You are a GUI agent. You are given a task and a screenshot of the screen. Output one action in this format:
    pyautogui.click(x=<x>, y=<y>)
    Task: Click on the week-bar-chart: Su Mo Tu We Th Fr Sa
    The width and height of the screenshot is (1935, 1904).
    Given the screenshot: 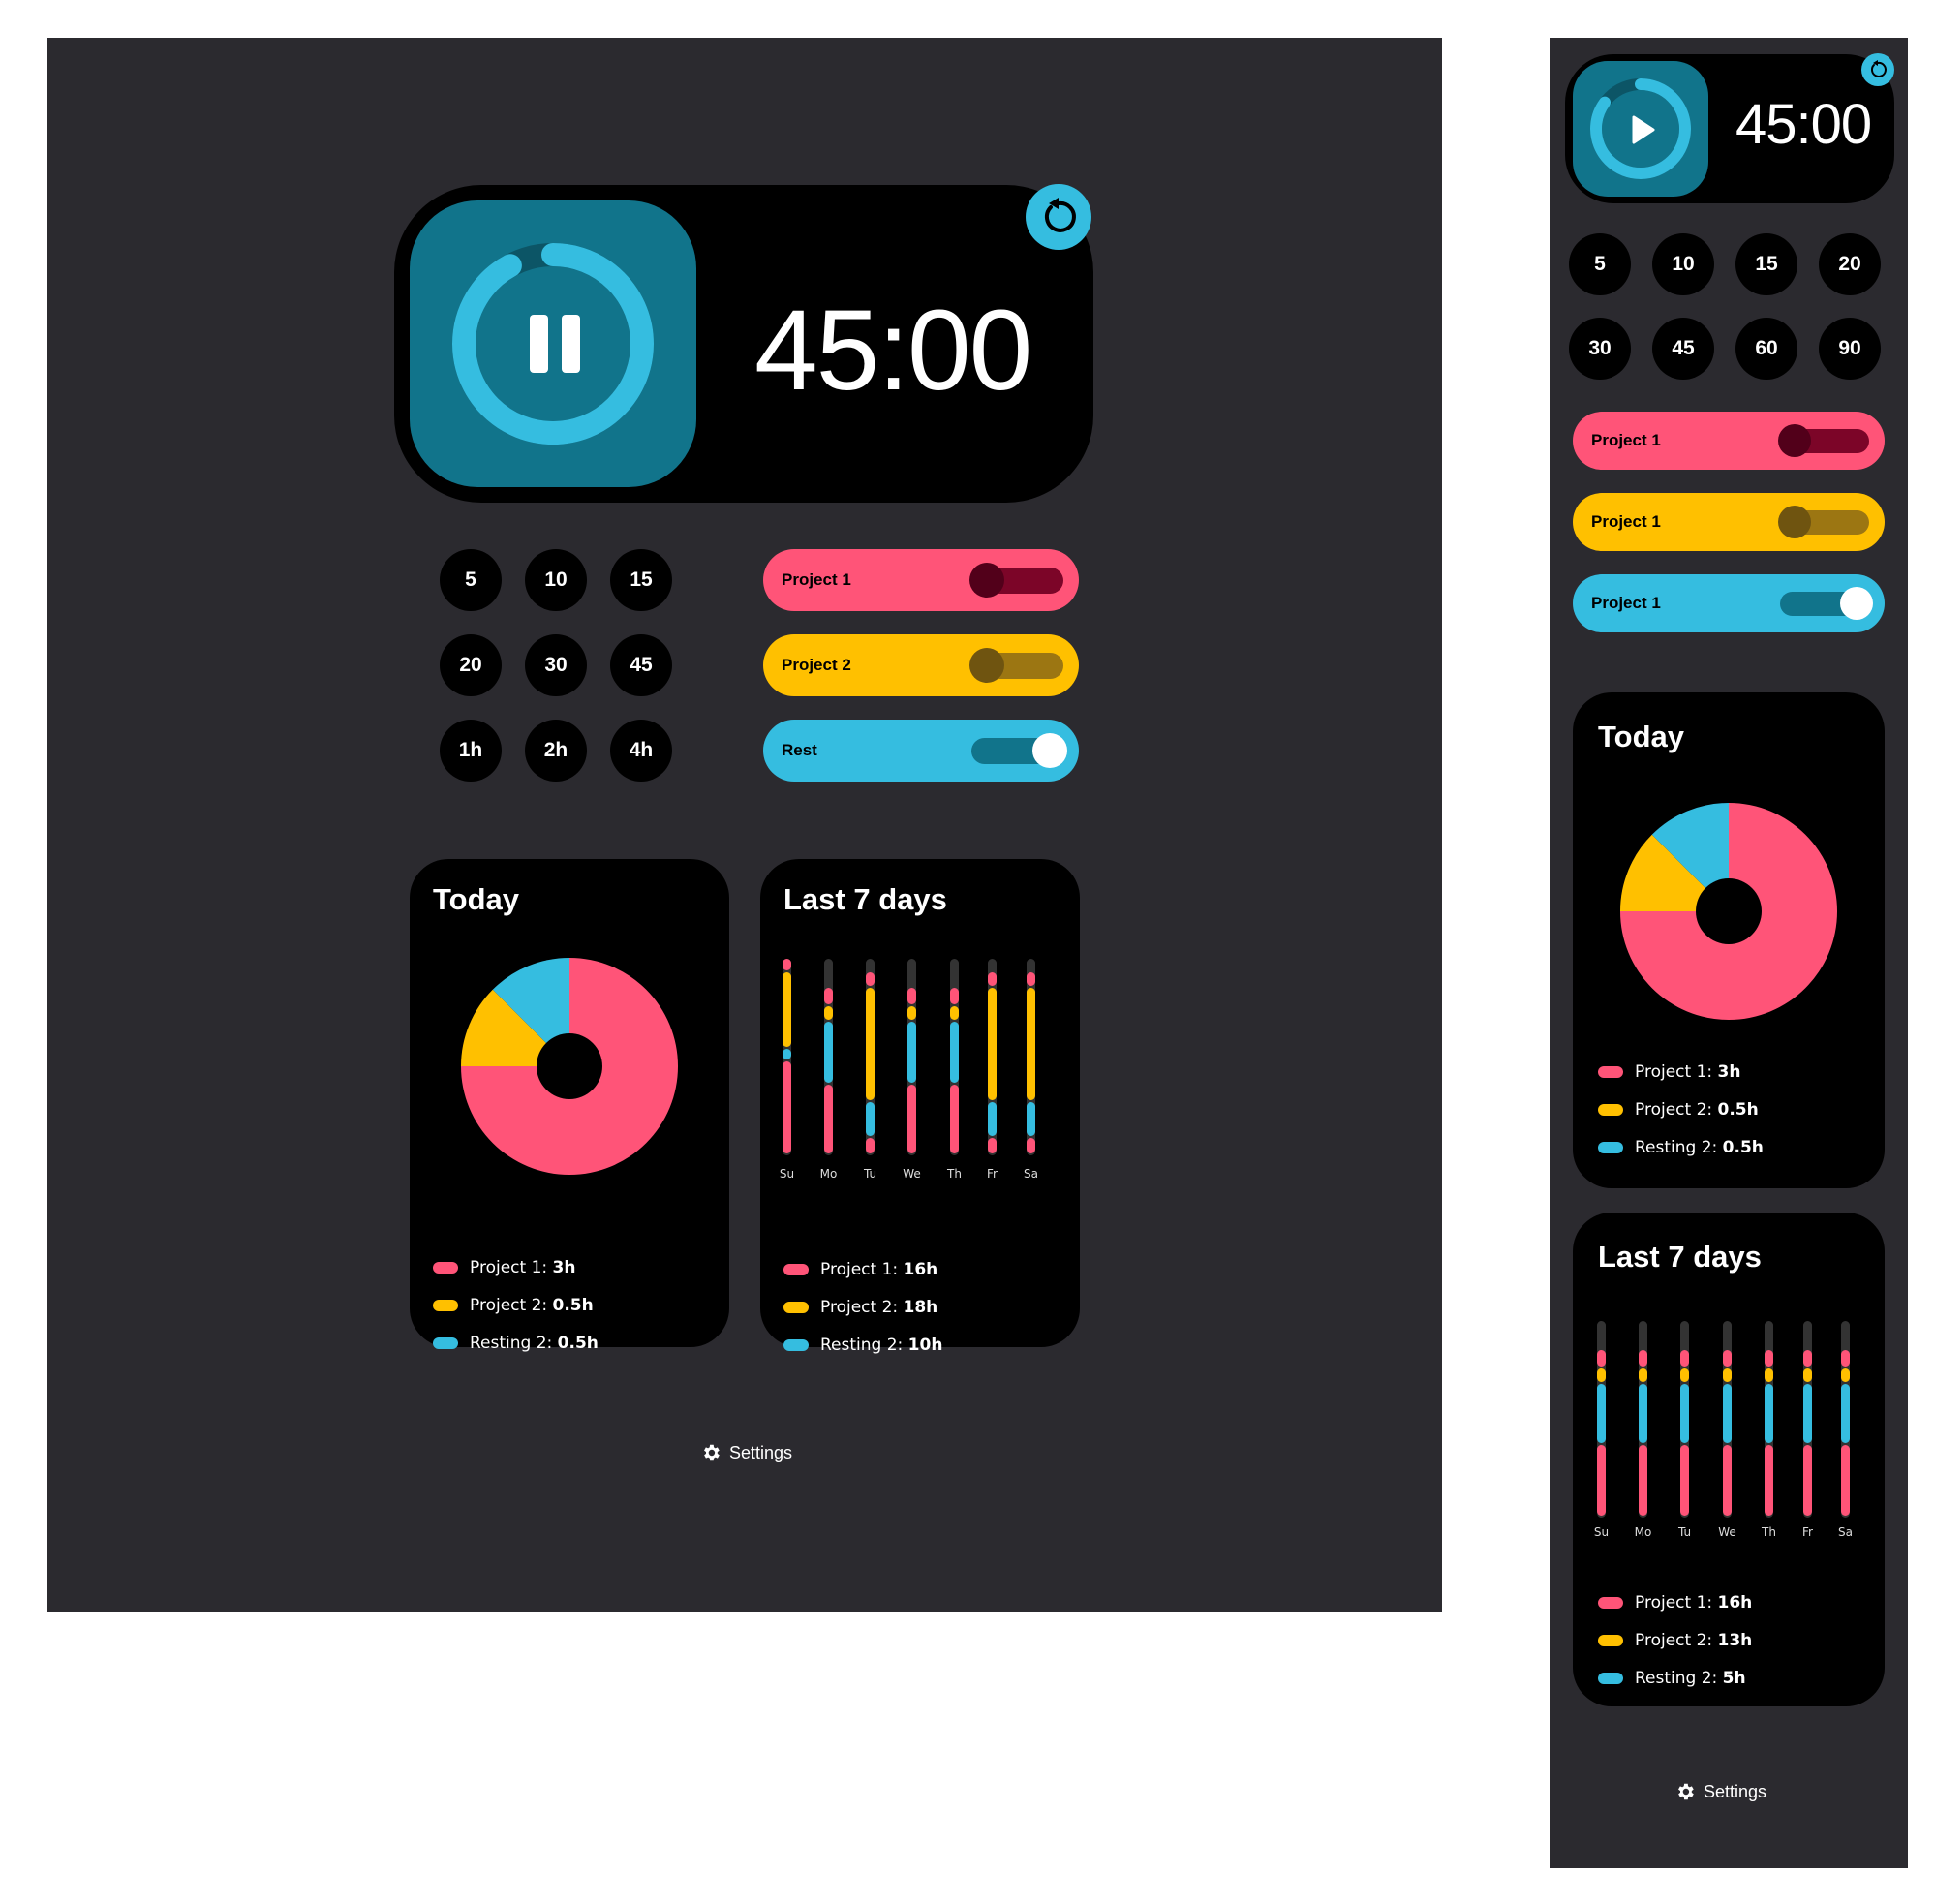 What is the action you would take?
    pyautogui.click(x=1729, y=1387)
    